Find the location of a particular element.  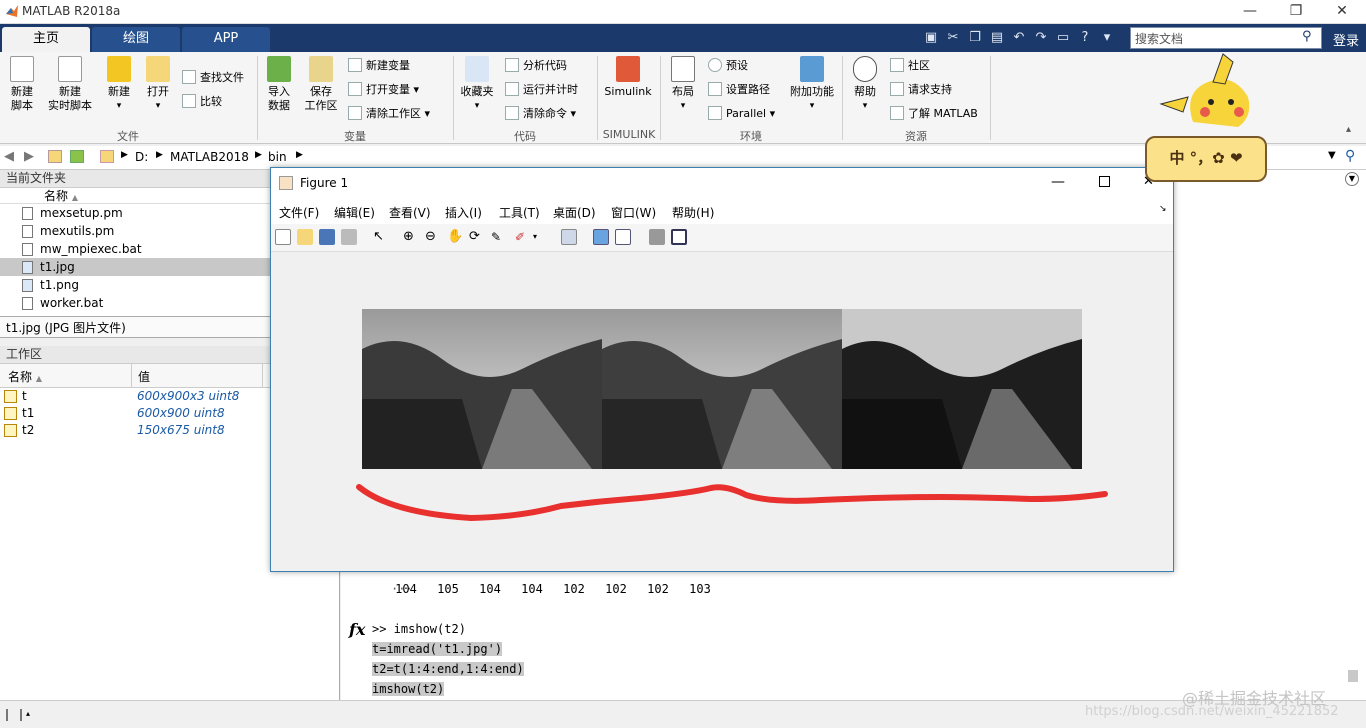

path-folder-matlab: MATLAB2018 is located at coordinates (209, 157).